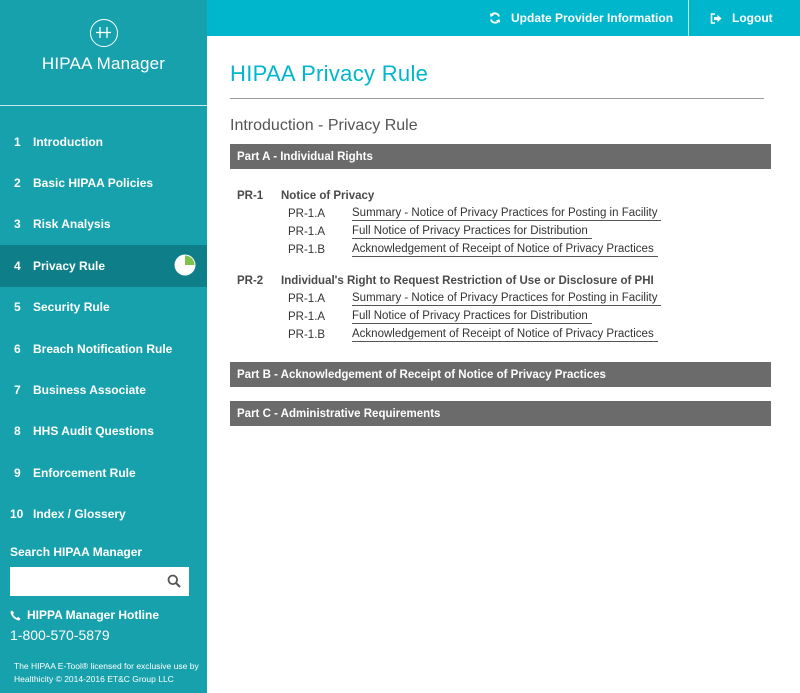  Describe the element at coordinates (495, 18) in the screenshot. I see `refresh-icon` at that location.